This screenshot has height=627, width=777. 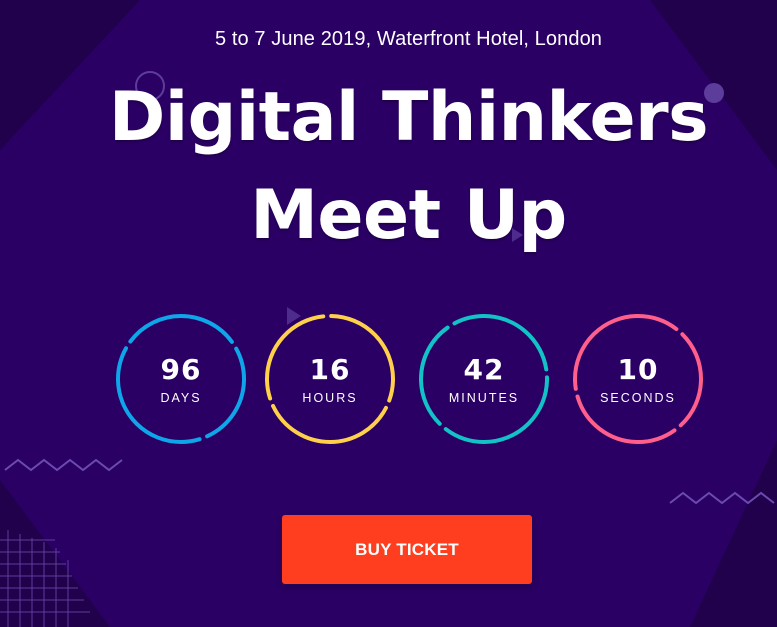 I want to click on corner-shape-bottom-left, so click(x=55, y=553).